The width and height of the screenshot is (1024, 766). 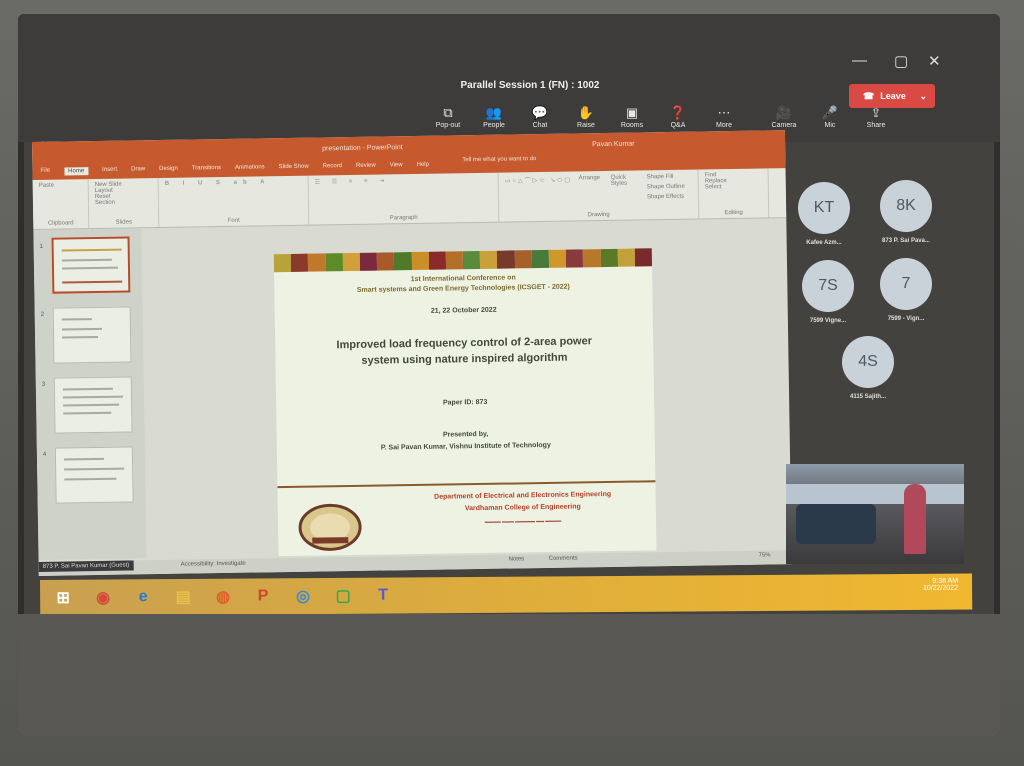 What do you see at coordinates (632, 125) in the screenshot?
I see `toolbar-label: Rooms` at bounding box center [632, 125].